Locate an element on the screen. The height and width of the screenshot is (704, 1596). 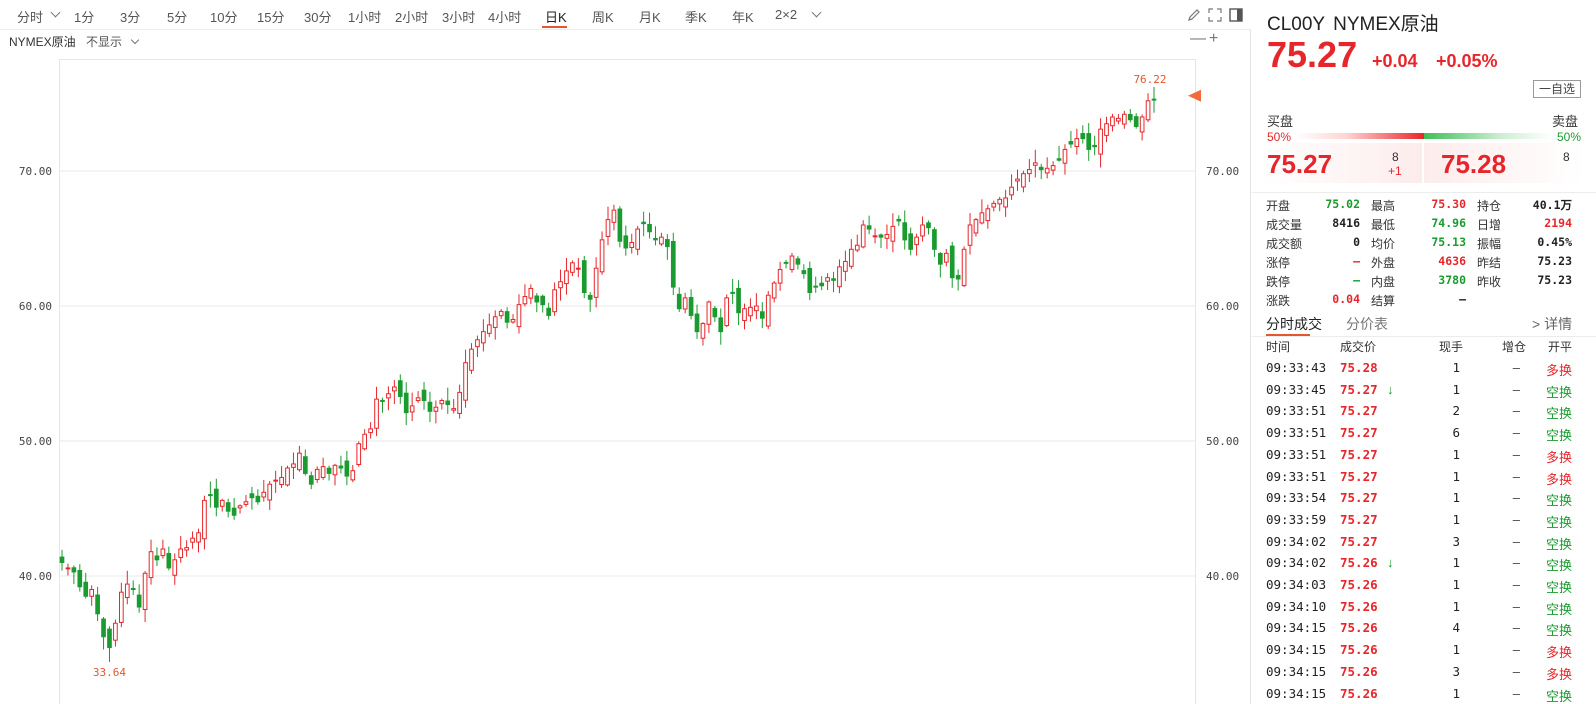
period-3小时: 3小时 is located at coordinates (458, 16).